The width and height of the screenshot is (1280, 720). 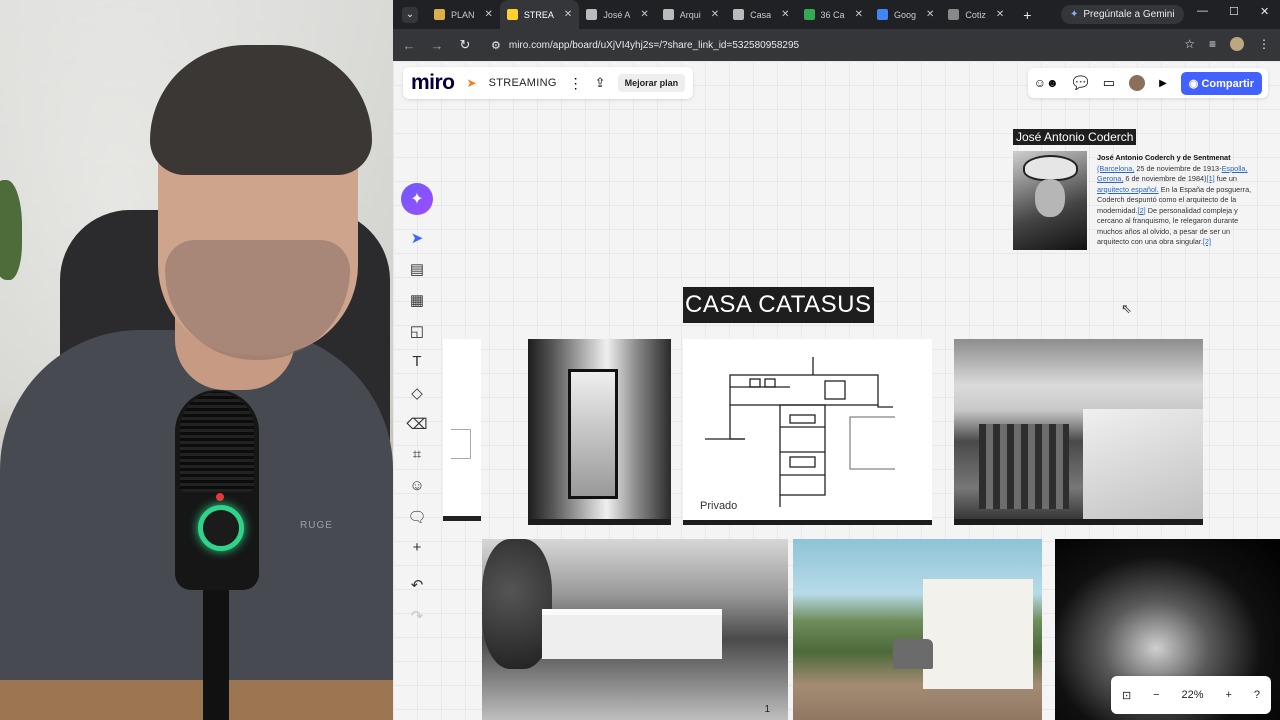 I want to click on image-card-house-bw: 1, so click(x=635, y=629).